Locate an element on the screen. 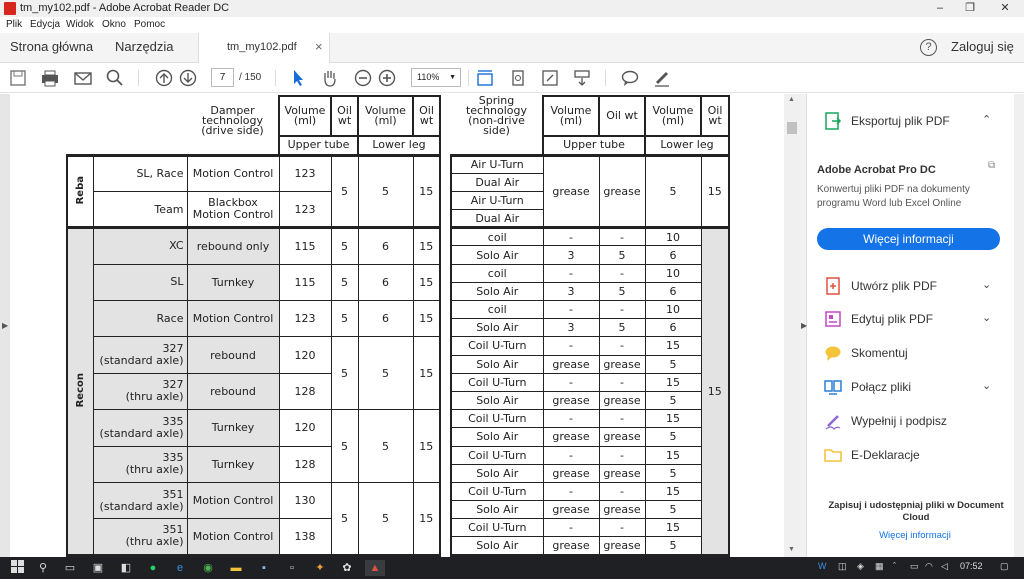  app-icon: ◧ is located at coordinates (126, 568).